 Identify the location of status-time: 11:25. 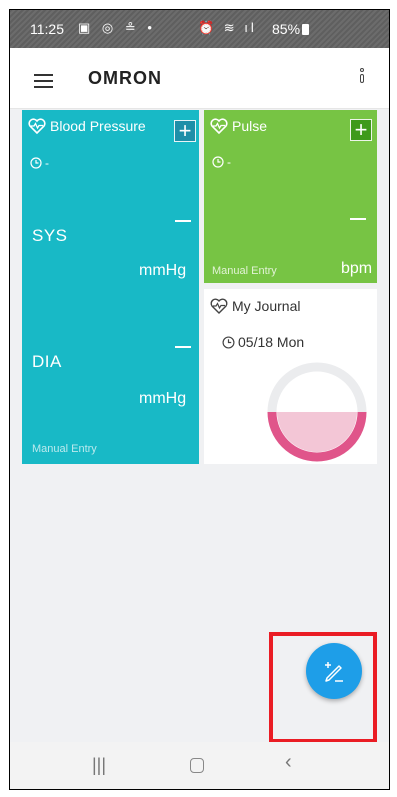
(47, 29).